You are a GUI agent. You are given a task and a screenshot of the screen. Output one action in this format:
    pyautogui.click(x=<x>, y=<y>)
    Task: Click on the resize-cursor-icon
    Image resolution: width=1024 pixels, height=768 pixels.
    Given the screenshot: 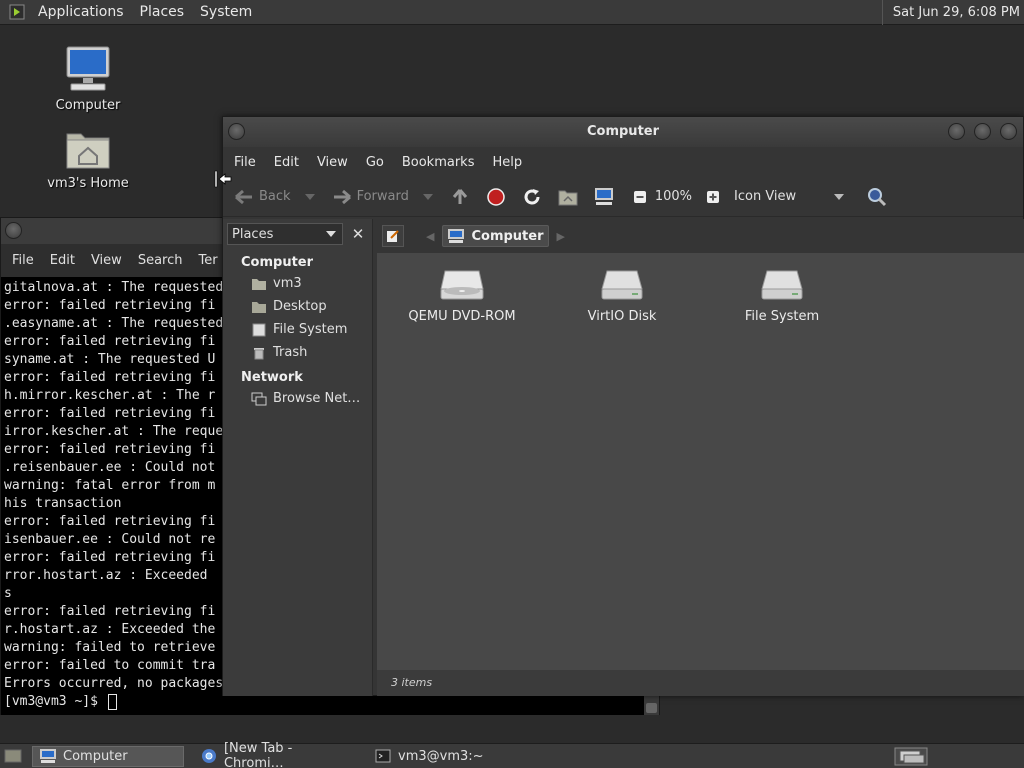 What is the action you would take?
    pyautogui.click(x=223, y=179)
    